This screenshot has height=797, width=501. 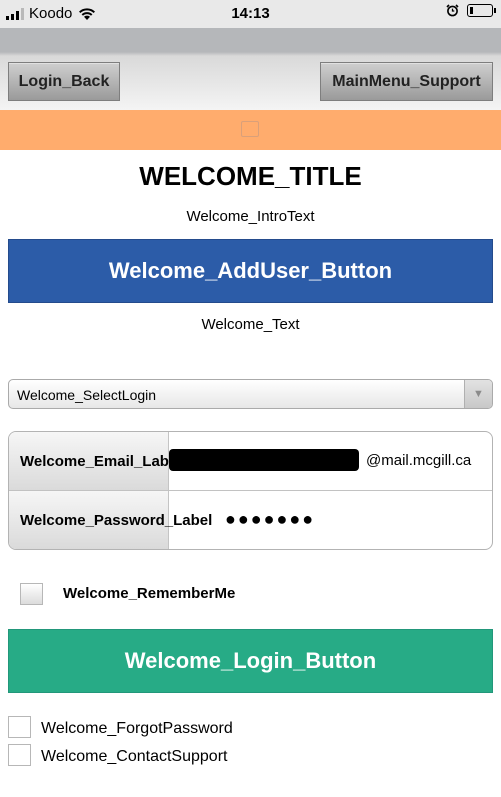 What do you see at coordinates (19, 755) in the screenshot?
I see `contact-support-checkbox` at bounding box center [19, 755].